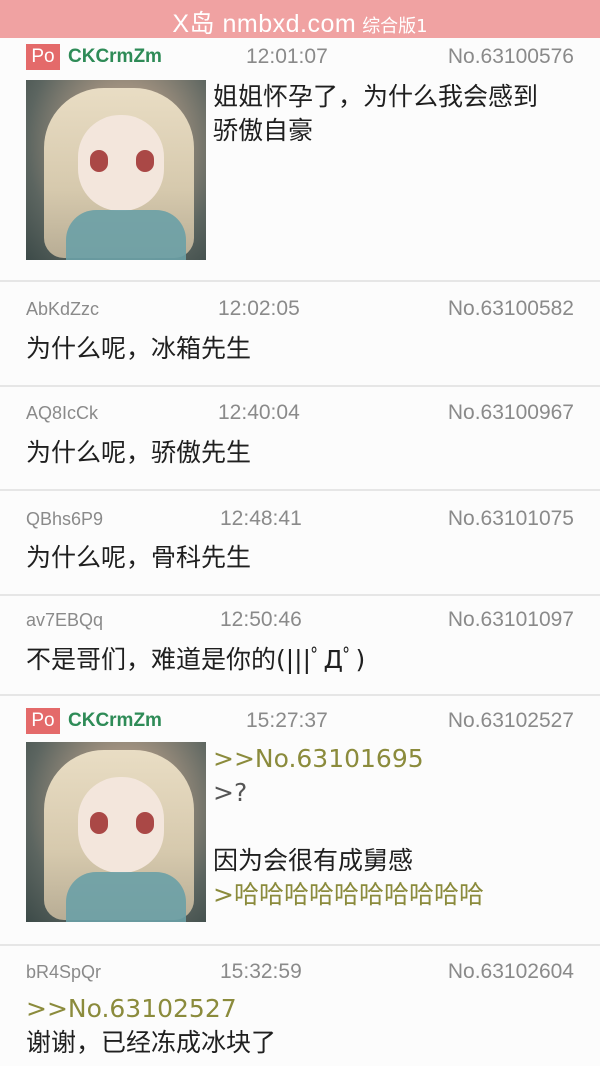 This screenshot has width=600, height=1066. I want to click on post-content: 为什么呢，骨科先生, so click(303, 558).